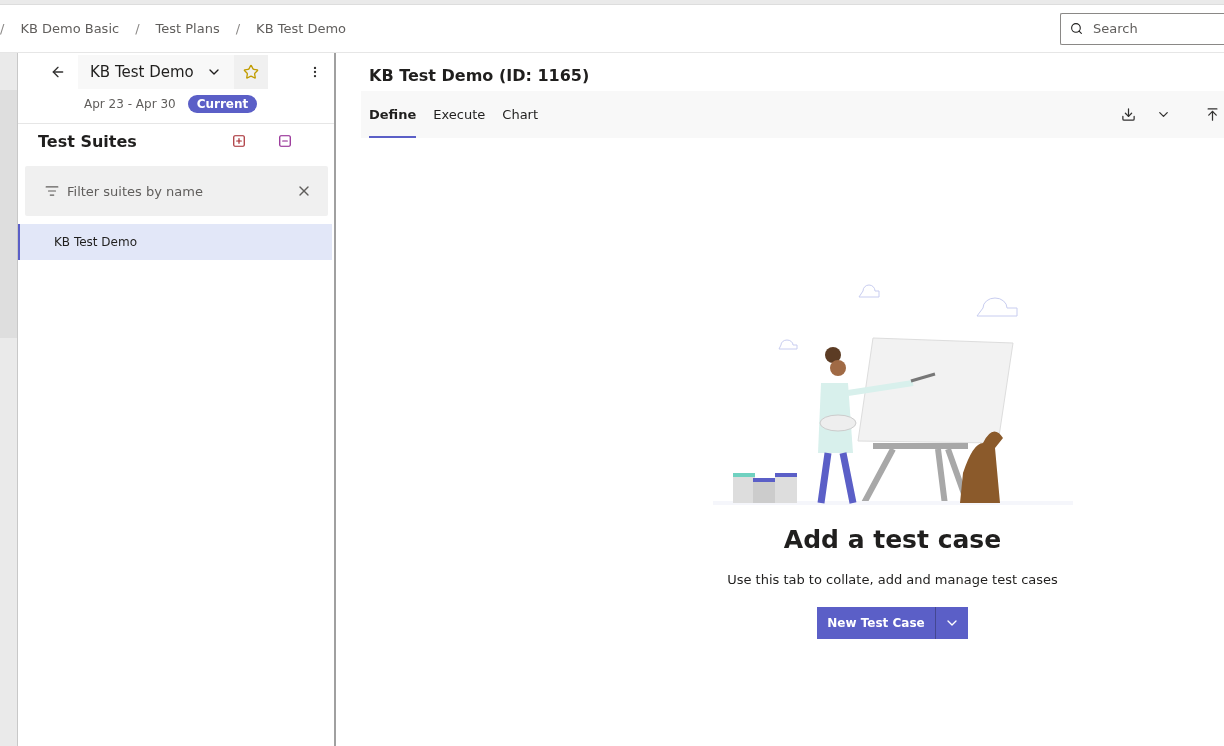 The image size is (1224, 746). I want to click on breadcrumb-link: KB Test Demo, so click(301, 28).